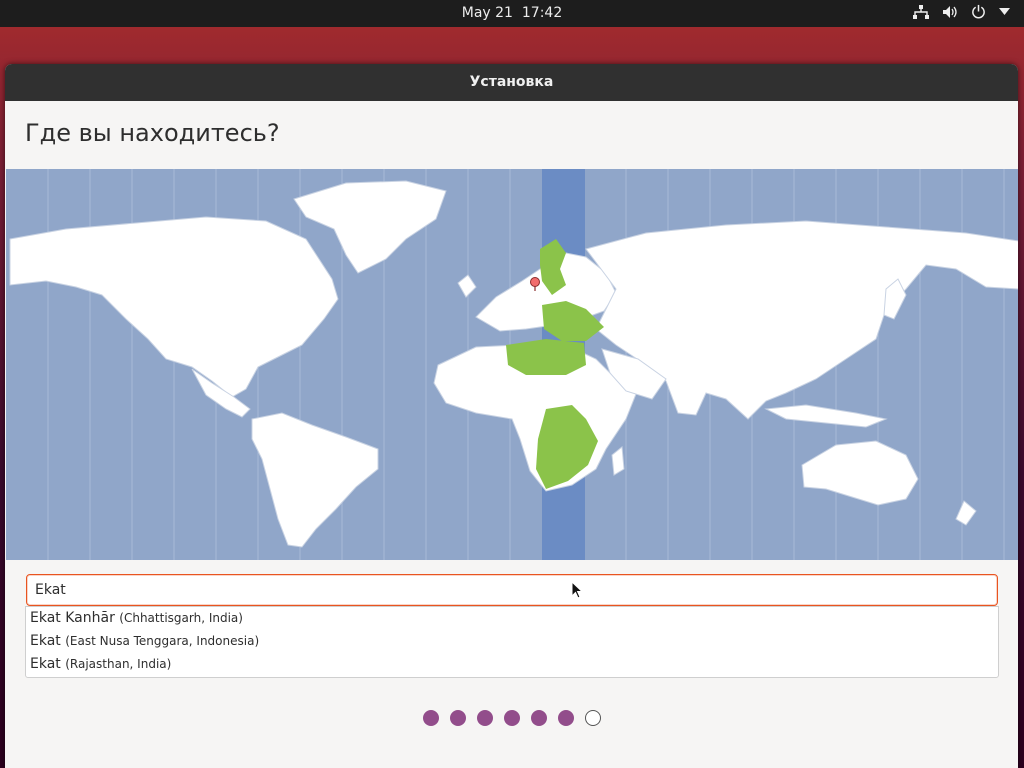 This screenshot has height=768, width=1024. I want to click on suggestion-name: Ekat Kanhār, so click(72, 618).